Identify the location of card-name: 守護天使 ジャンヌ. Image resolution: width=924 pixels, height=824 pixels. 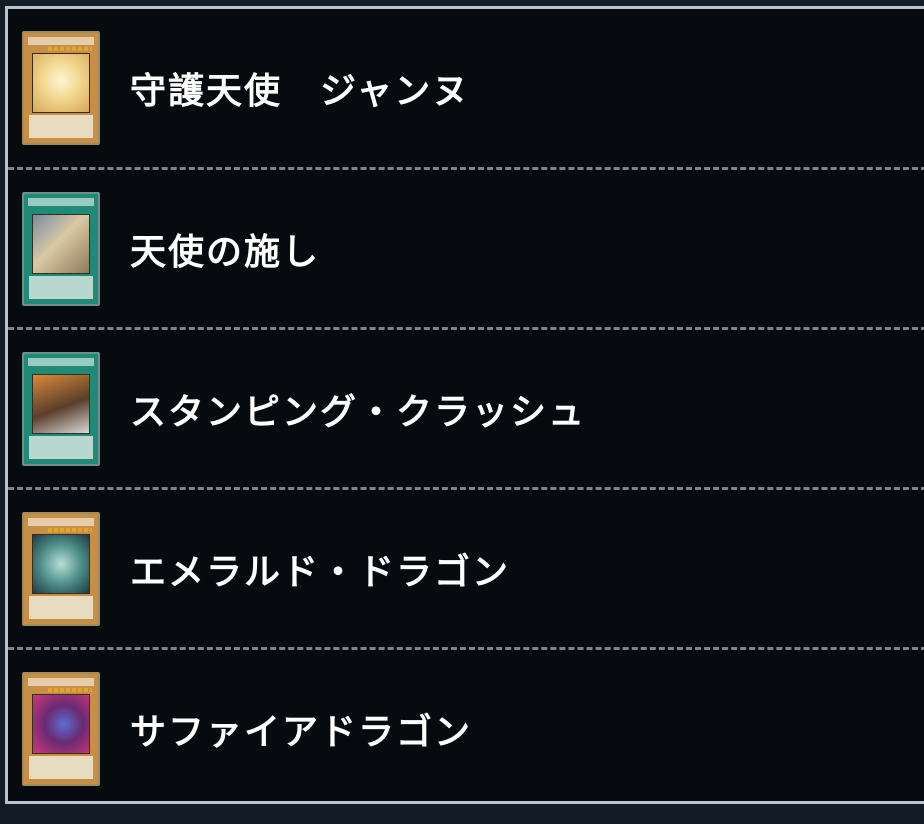
(300, 91).